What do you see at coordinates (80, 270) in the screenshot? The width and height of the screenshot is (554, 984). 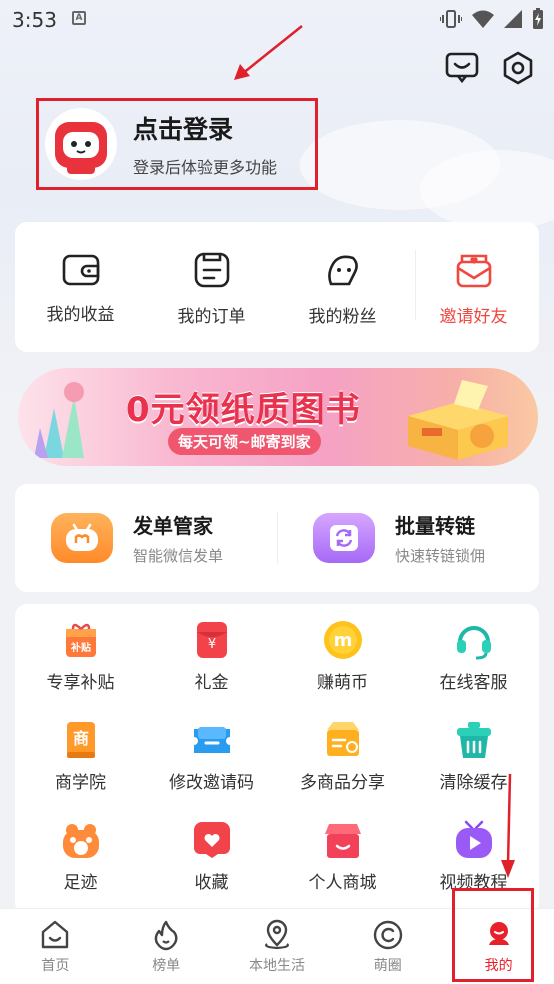 I see `wallet-icon` at bounding box center [80, 270].